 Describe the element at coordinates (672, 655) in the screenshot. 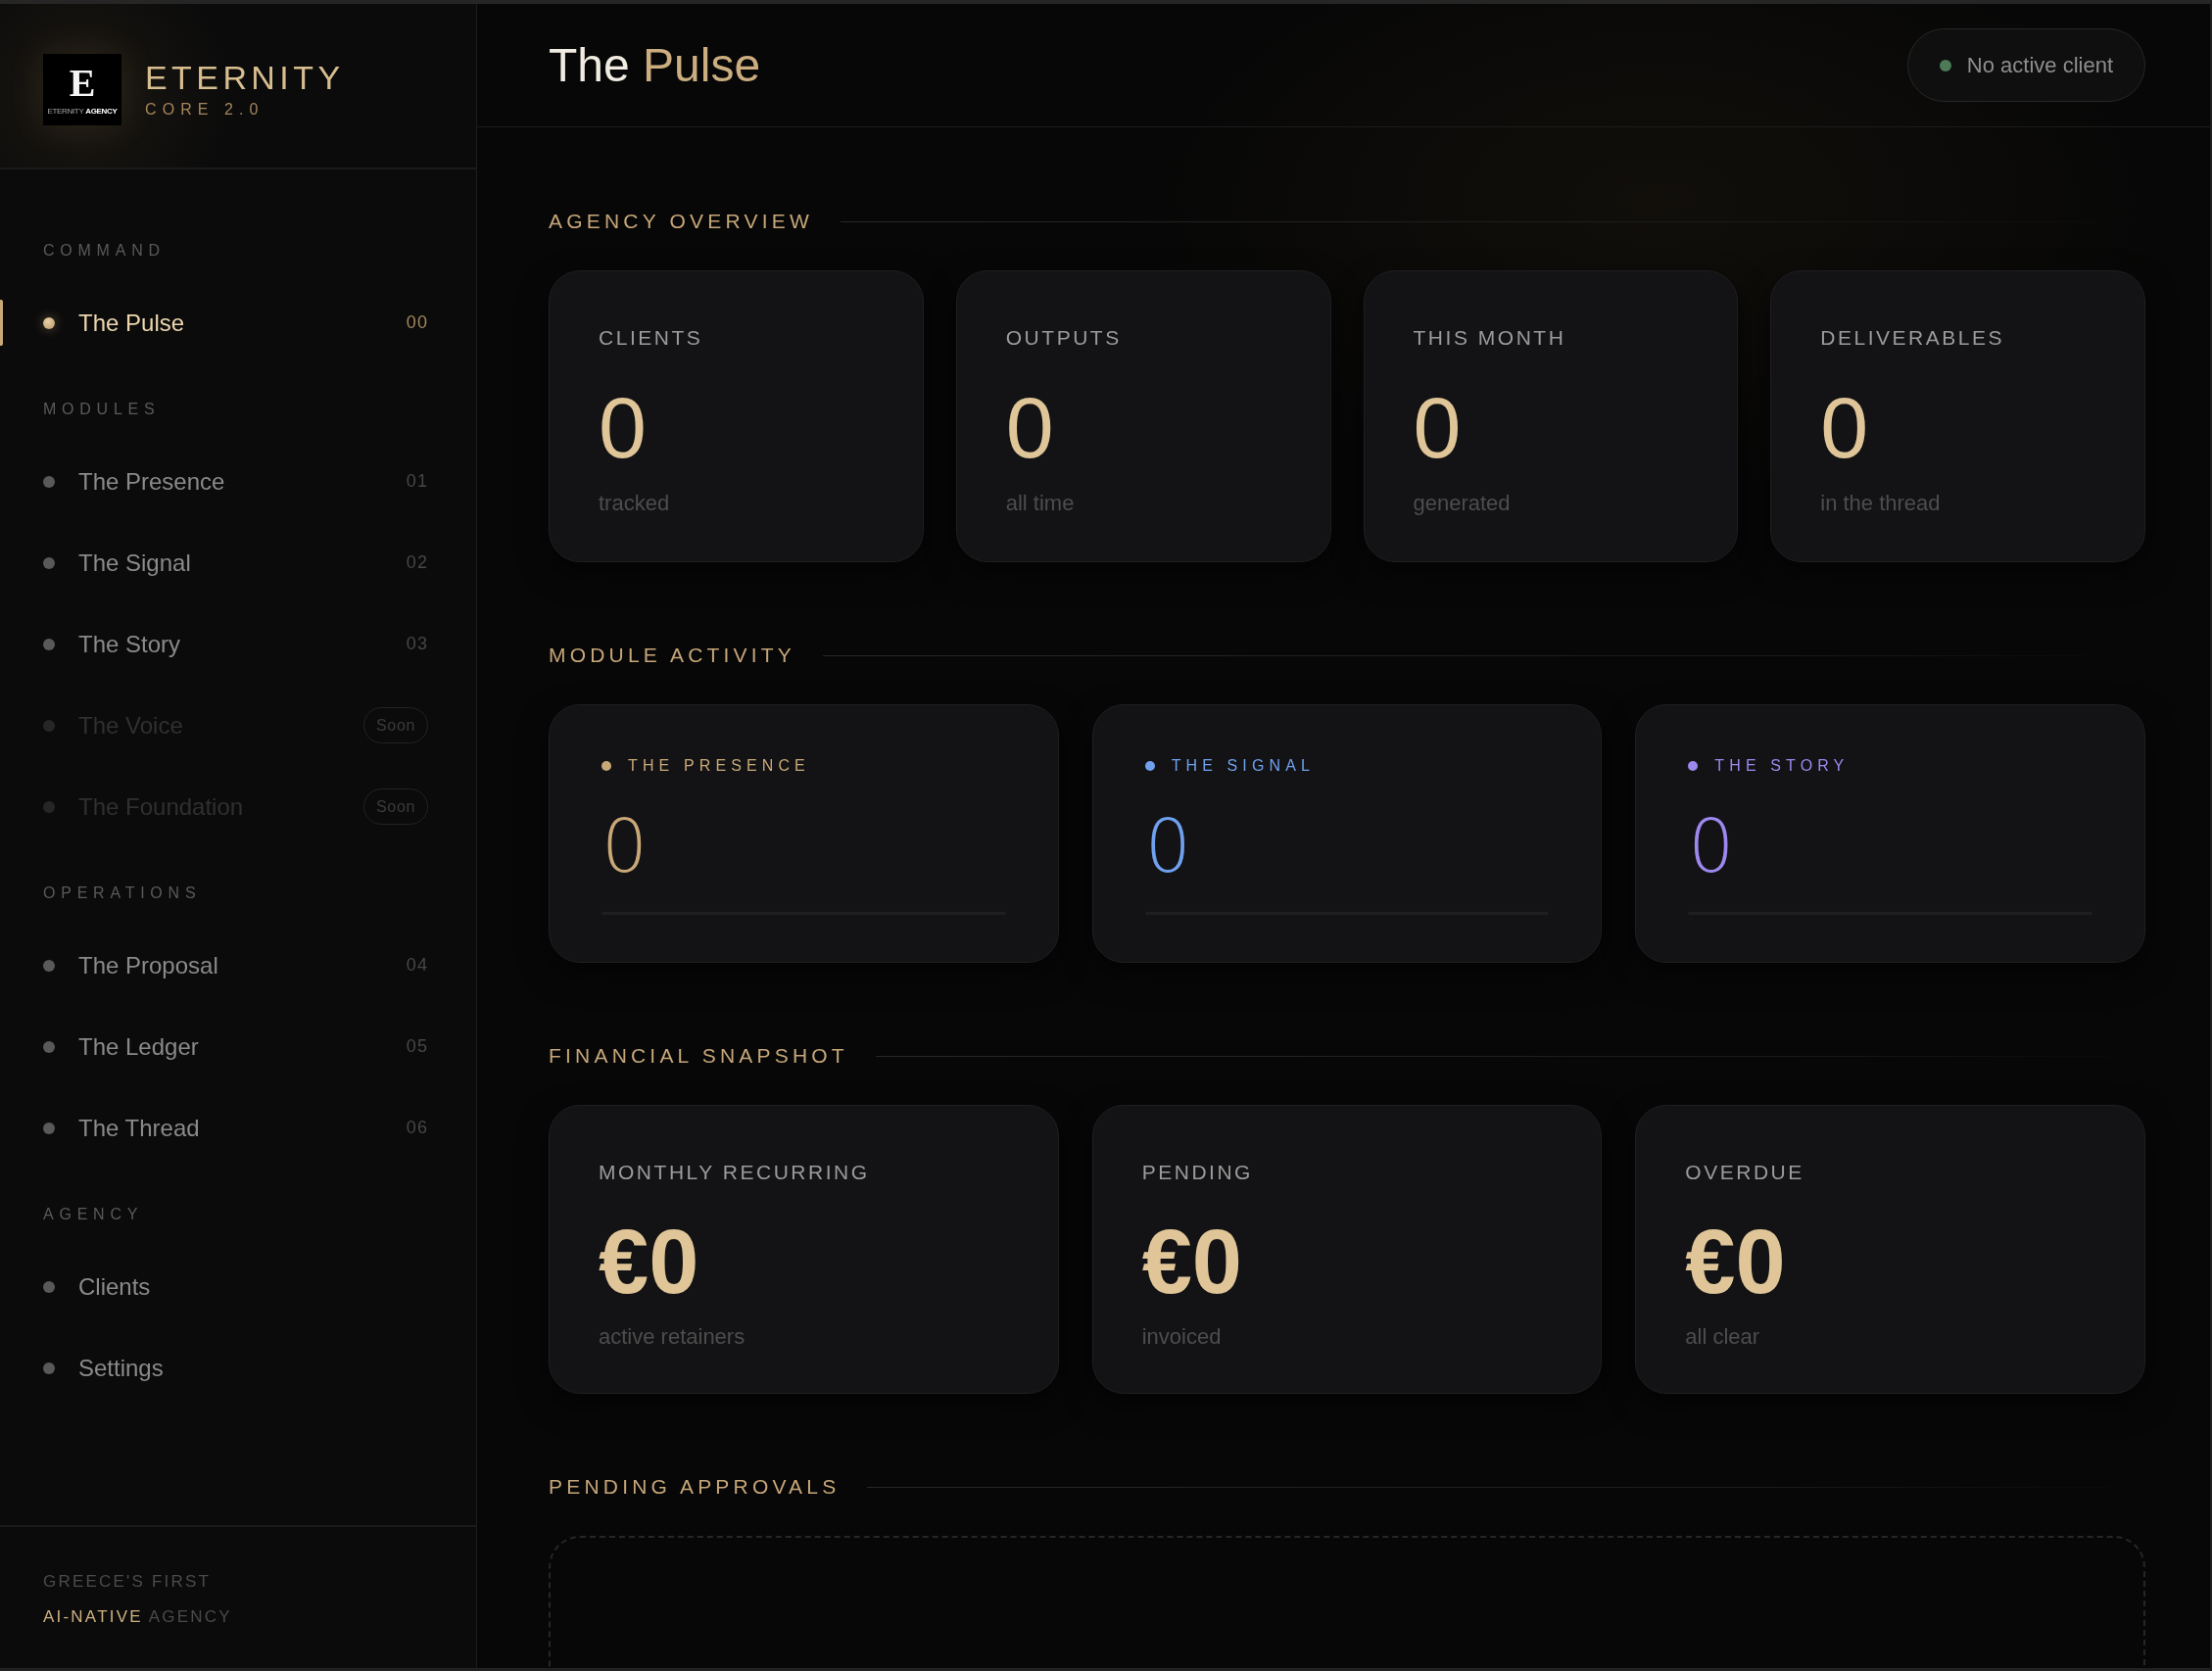

I see `section-title: MODULE ACTIVITY` at that location.